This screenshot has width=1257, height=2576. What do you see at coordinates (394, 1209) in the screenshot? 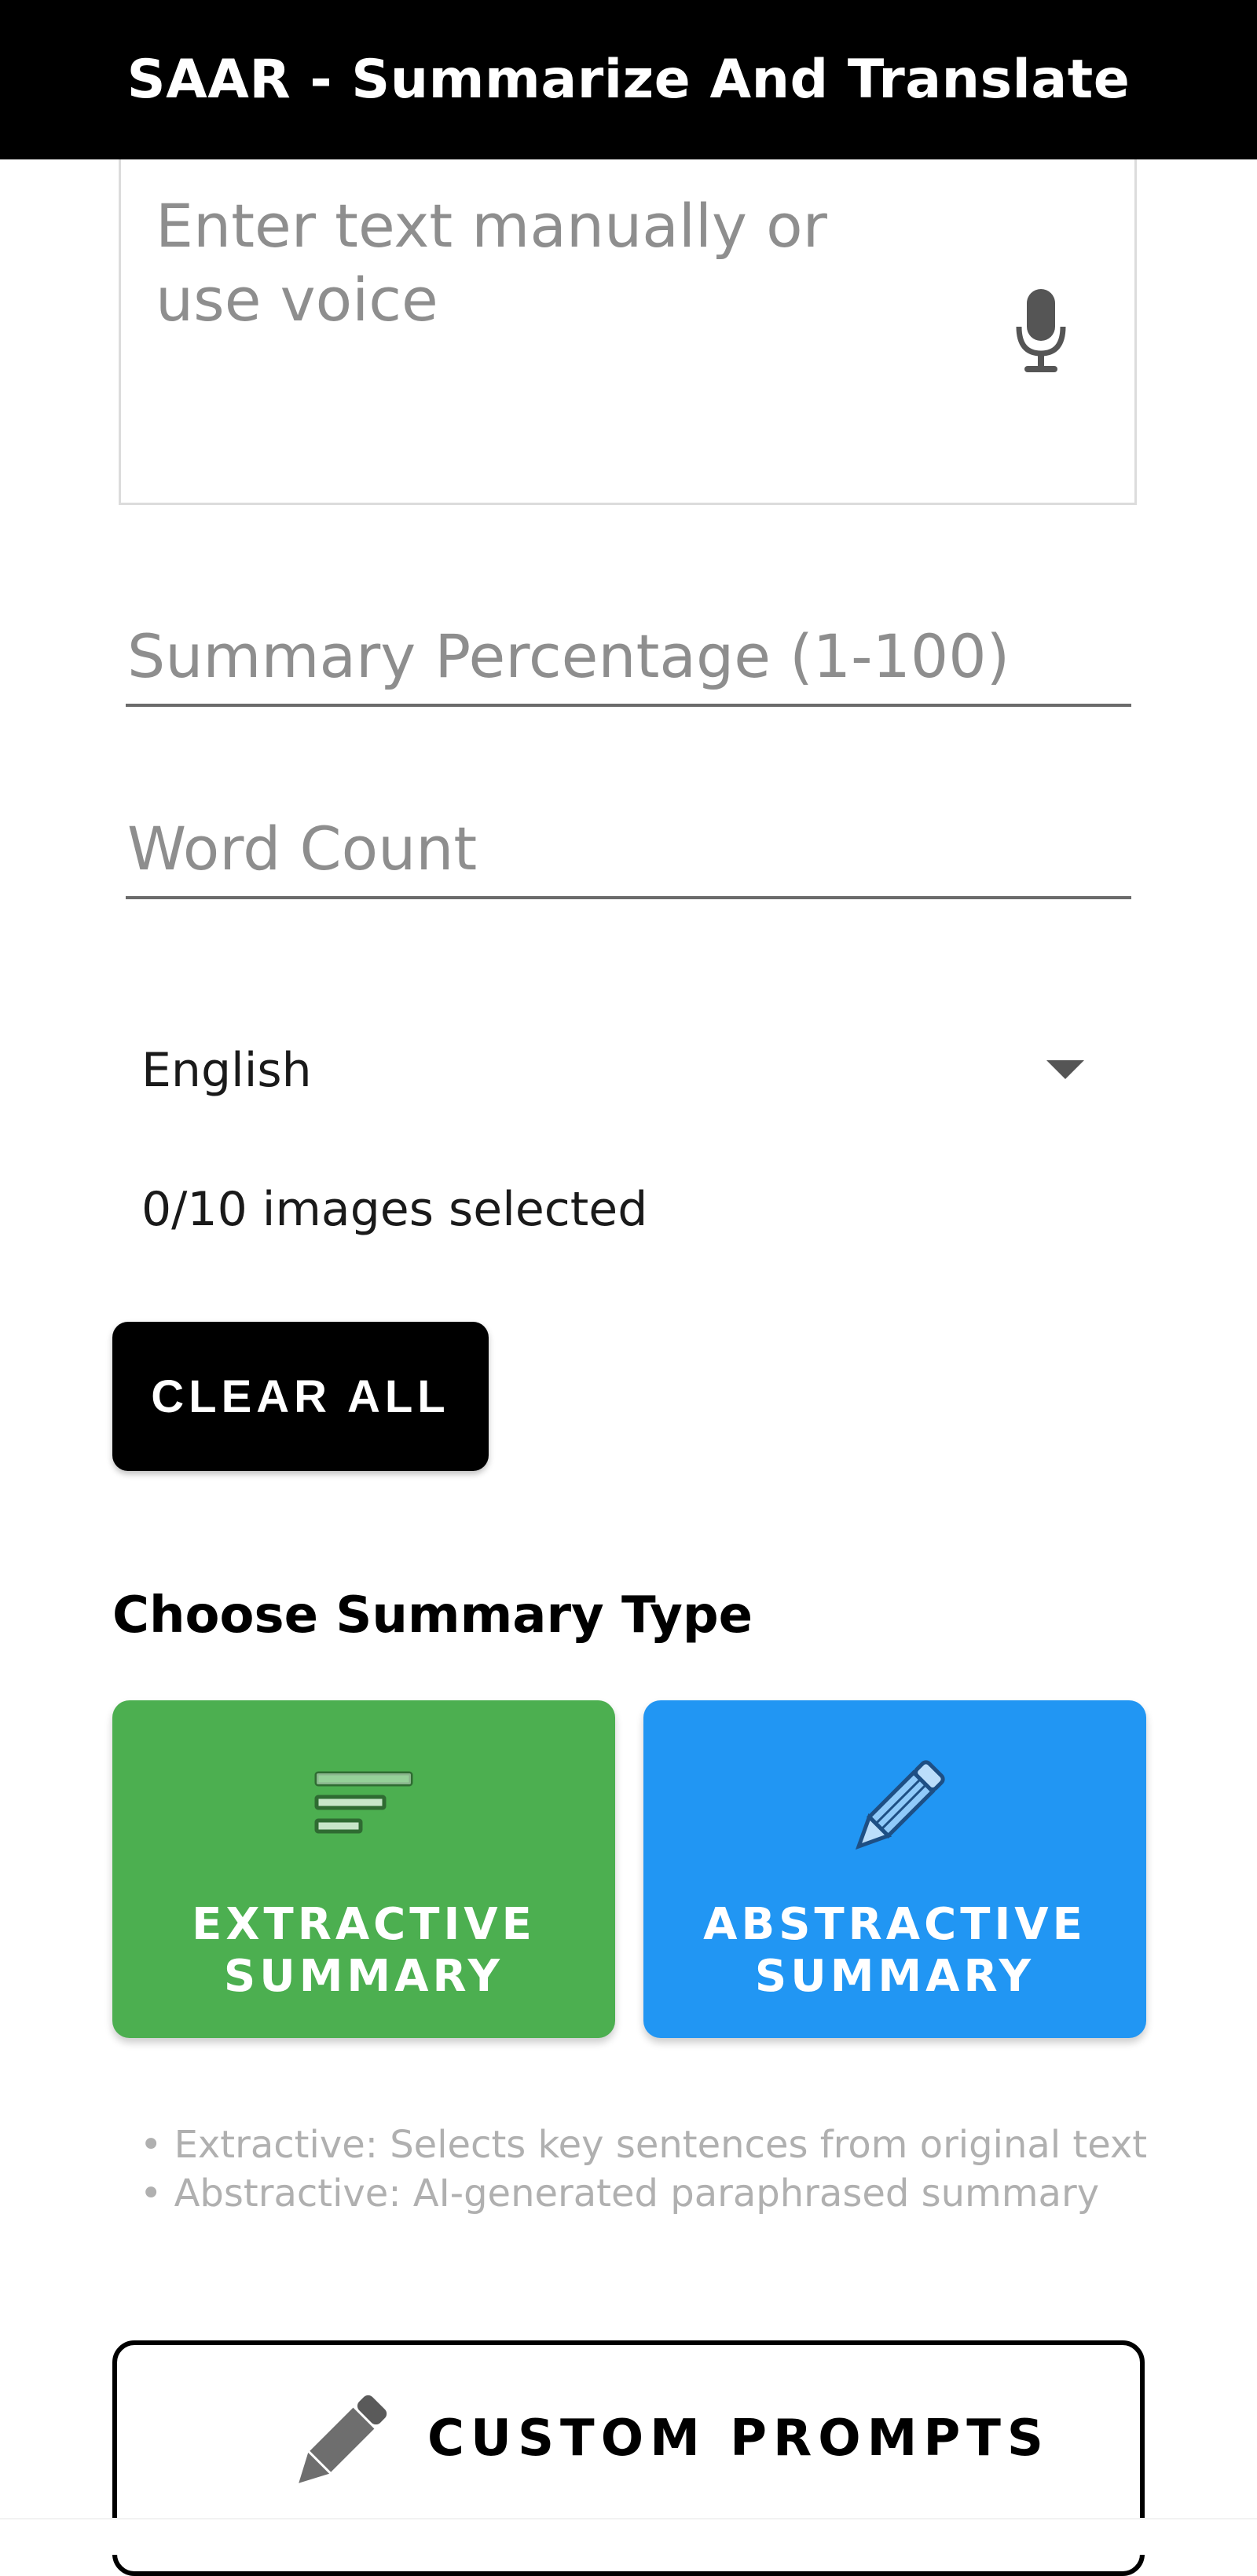
I see `images-selected-status: 0/10 images selected` at bounding box center [394, 1209].